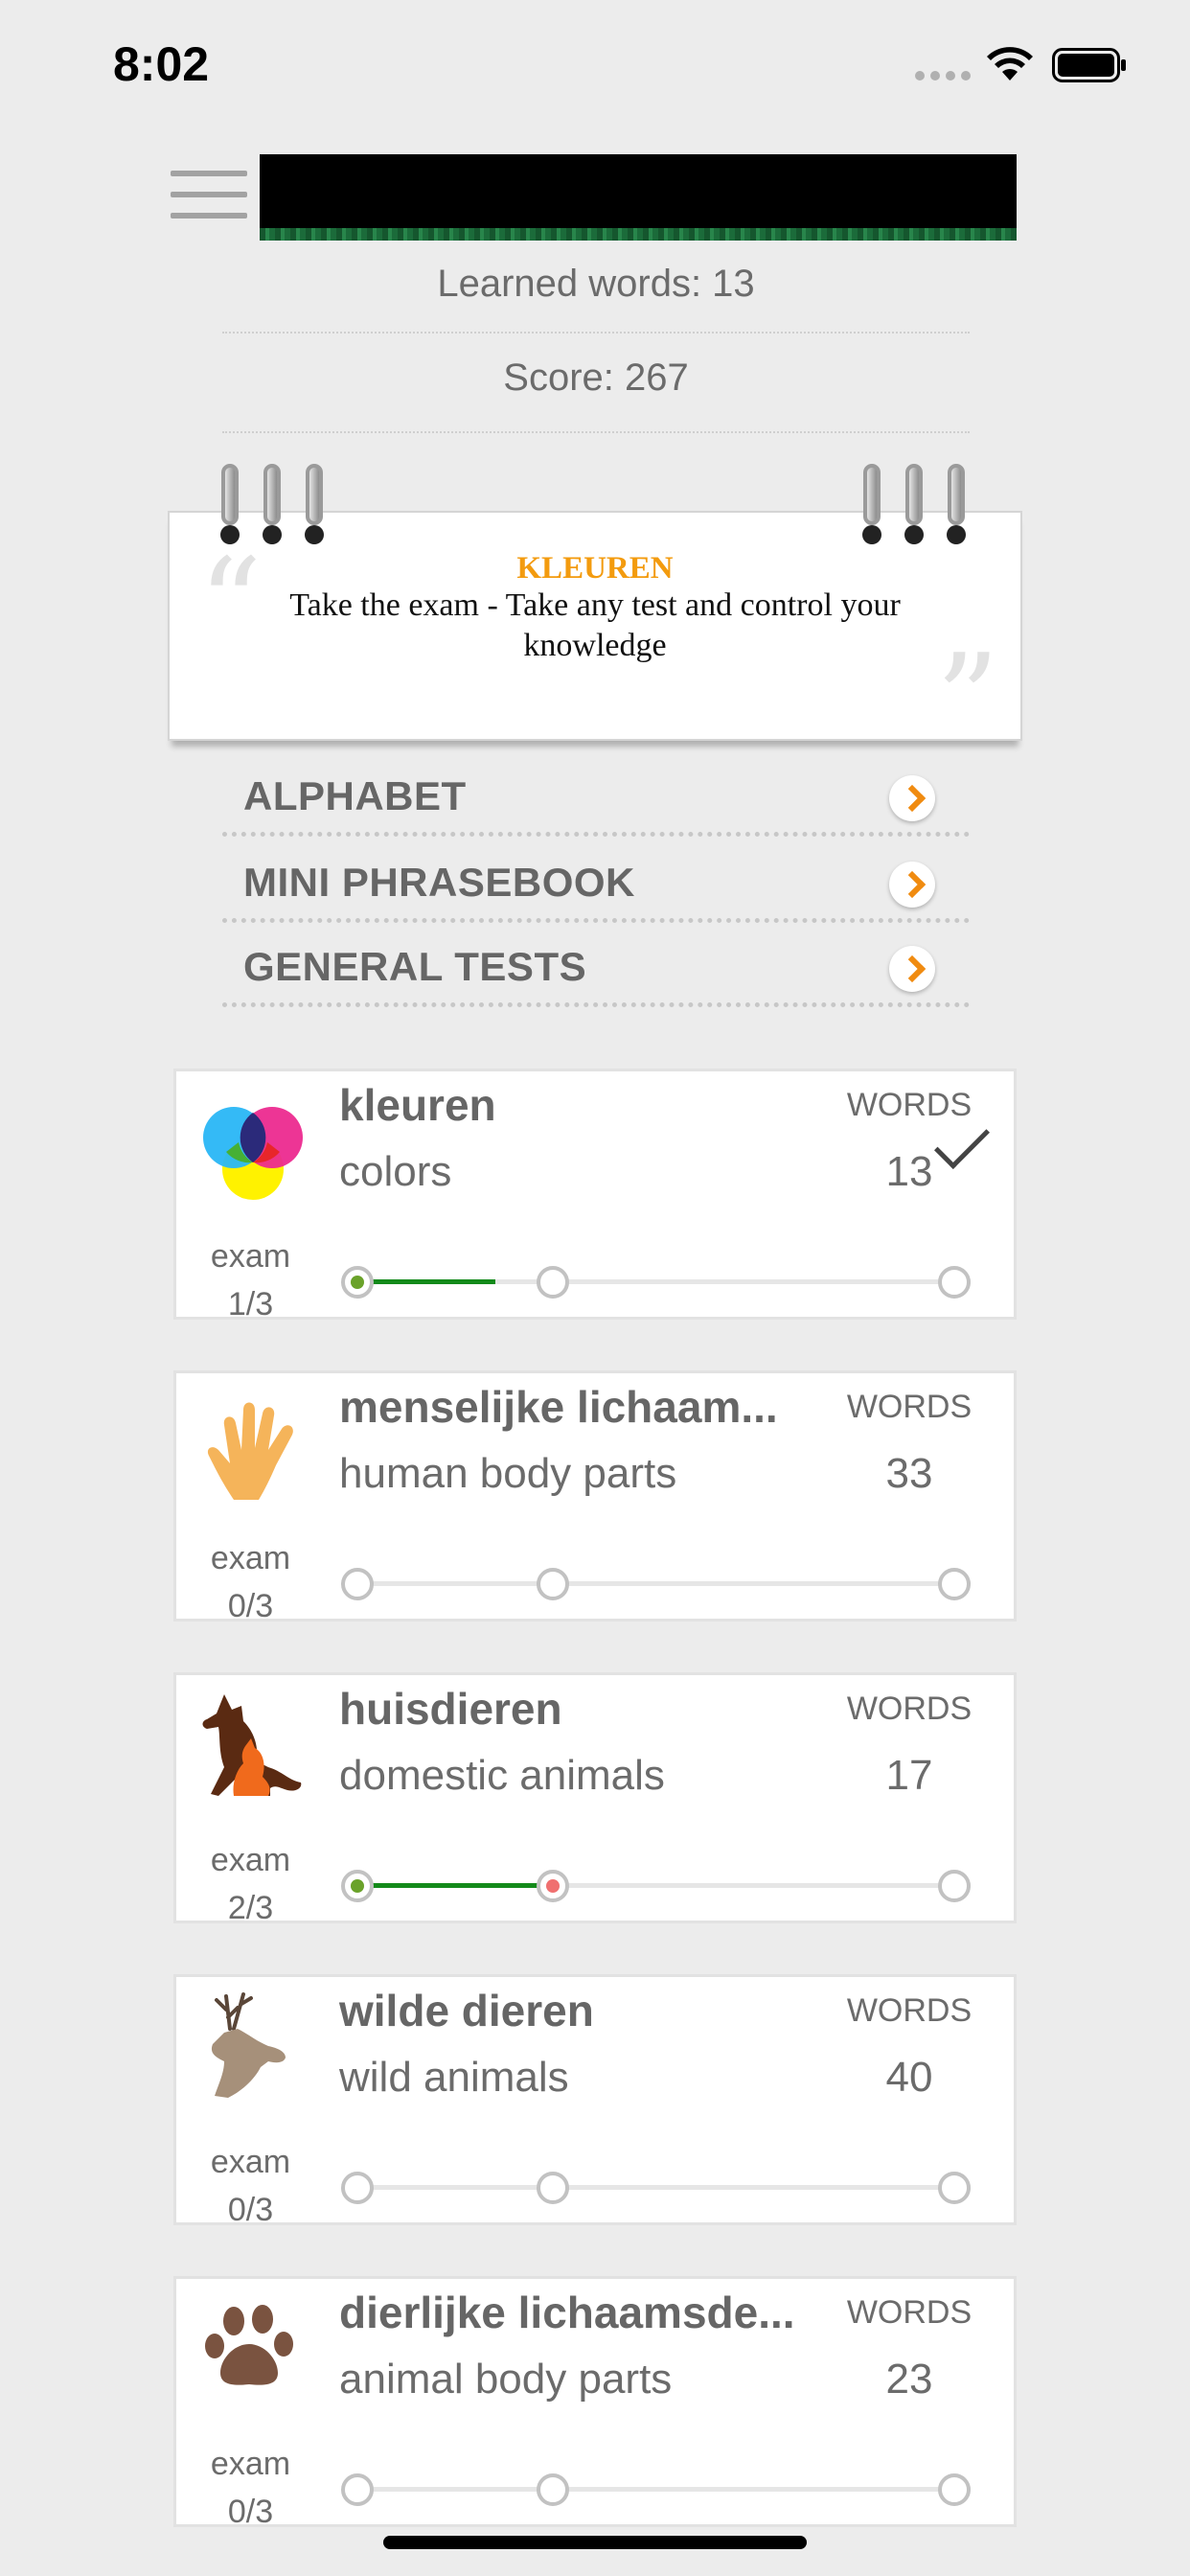 This screenshot has height=2576, width=1190. What do you see at coordinates (415, 966) in the screenshot?
I see `general-tests-label: GENERAL TESTS` at bounding box center [415, 966].